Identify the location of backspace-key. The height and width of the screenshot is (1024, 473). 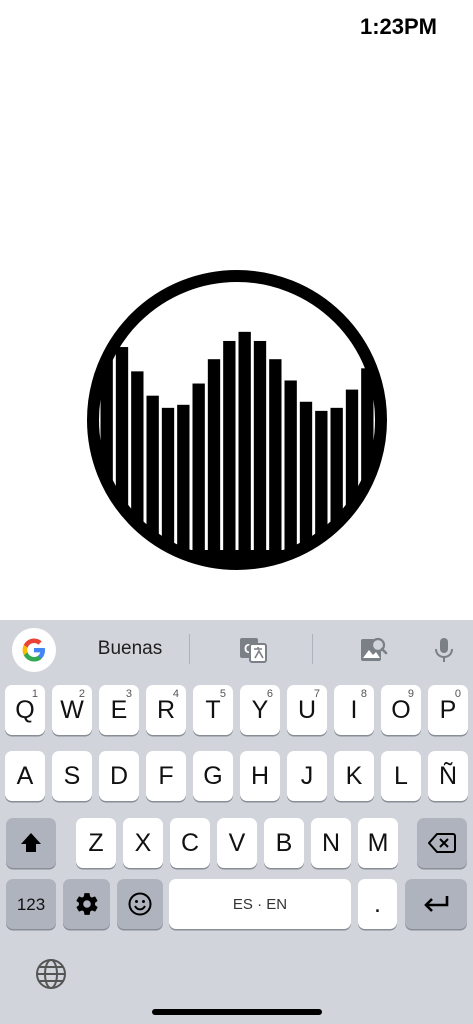
(442, 843).